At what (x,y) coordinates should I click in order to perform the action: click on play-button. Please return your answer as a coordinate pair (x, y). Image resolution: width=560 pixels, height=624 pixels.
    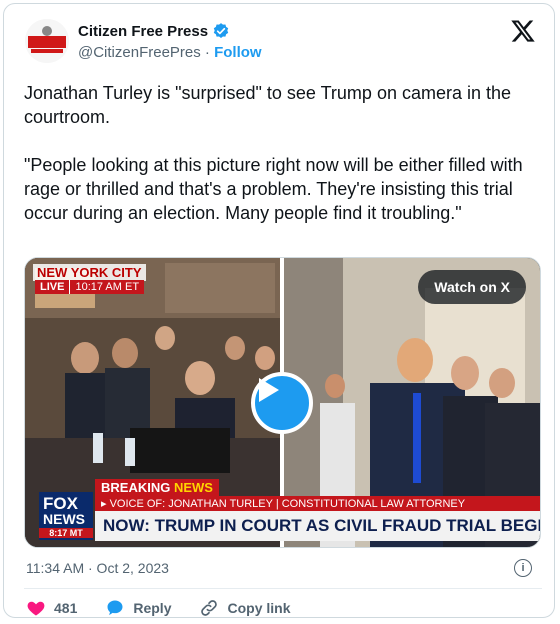
    Looking at the image, I should click on (282, 403).